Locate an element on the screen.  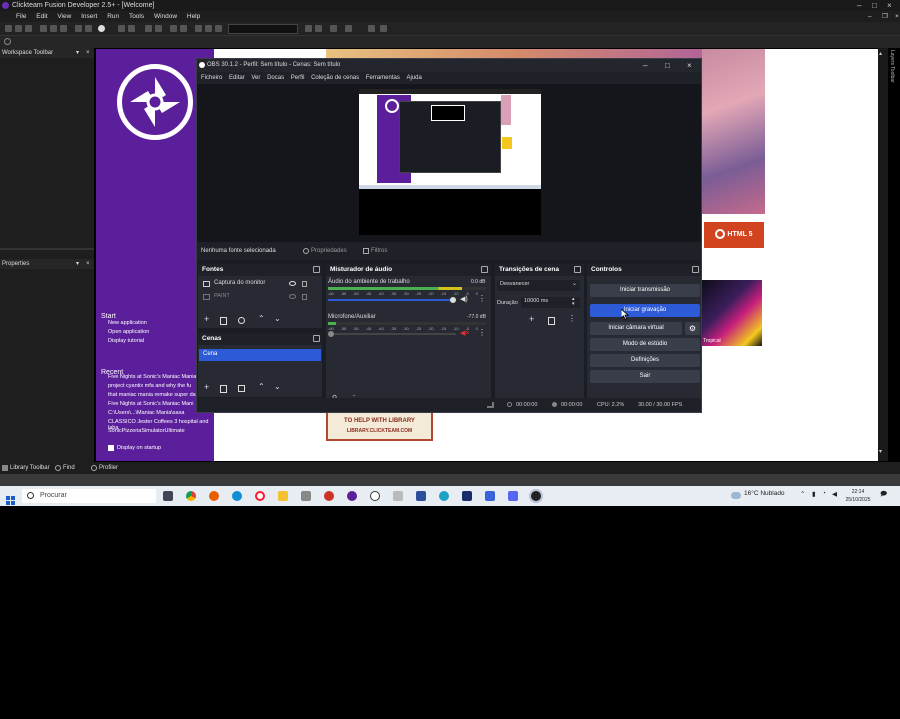
copy-icon is located at coordinates (53, 28).